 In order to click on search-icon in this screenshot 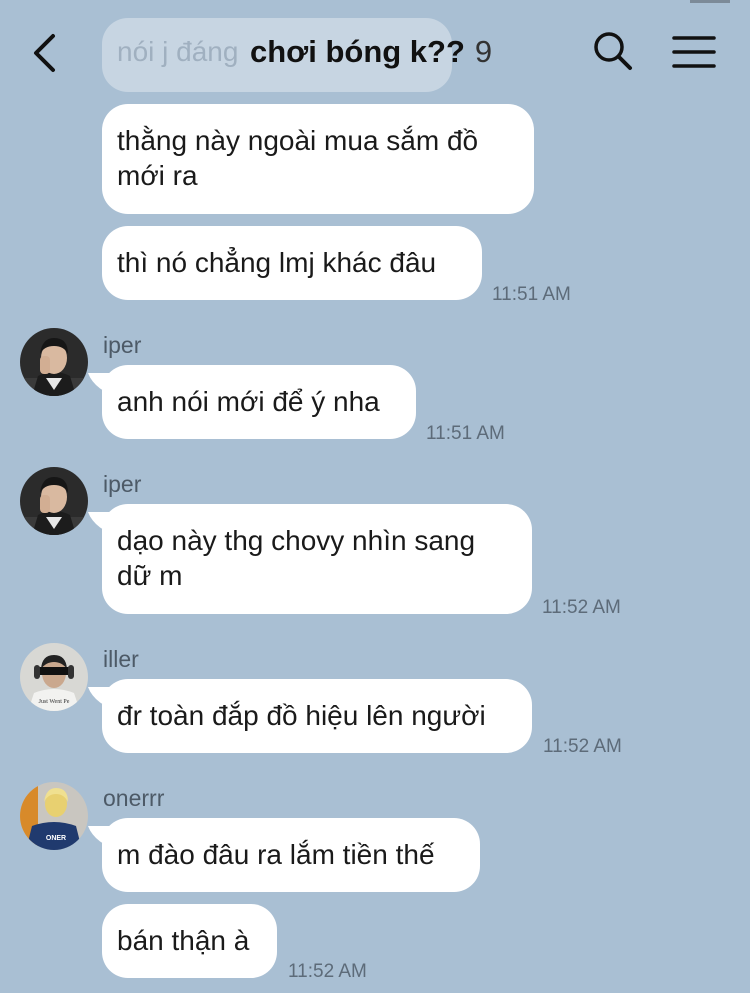, I will do `click(613, 51)`.